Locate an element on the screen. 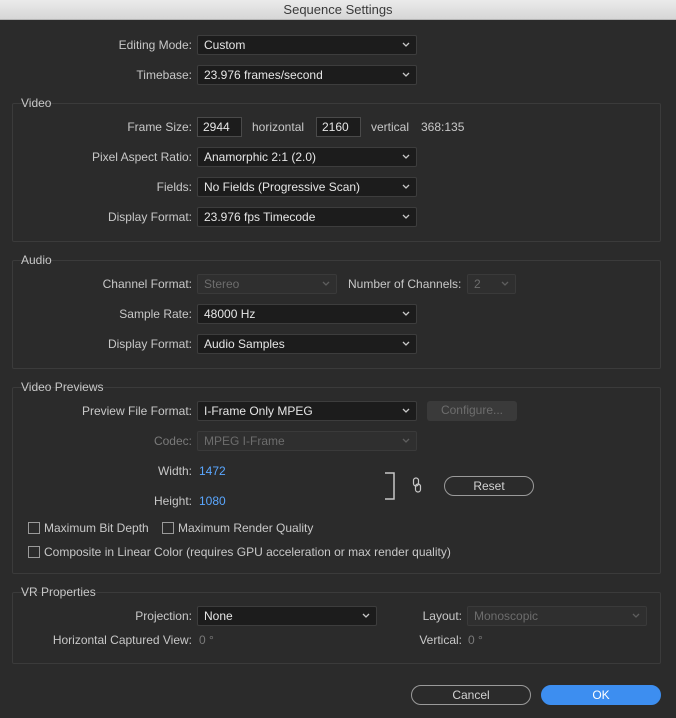 The width and height of the screenshot is (676, 718). height-label: Height: is located at coordinates (172, 501).